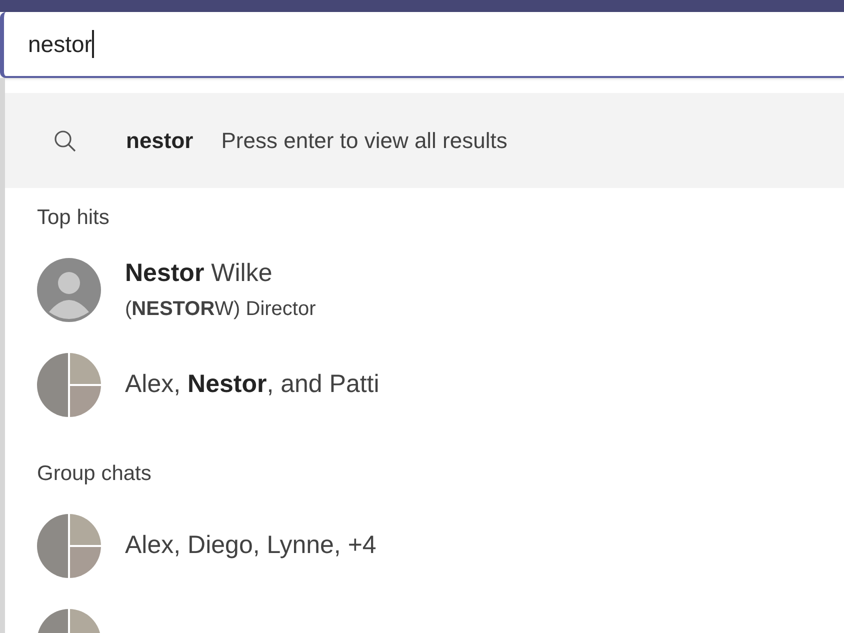 The width and height of the screenshot is (844, 633). Describe the element at coordinates (94, 474) in the screenshot. I see `section-heading: Group chats` at that location.